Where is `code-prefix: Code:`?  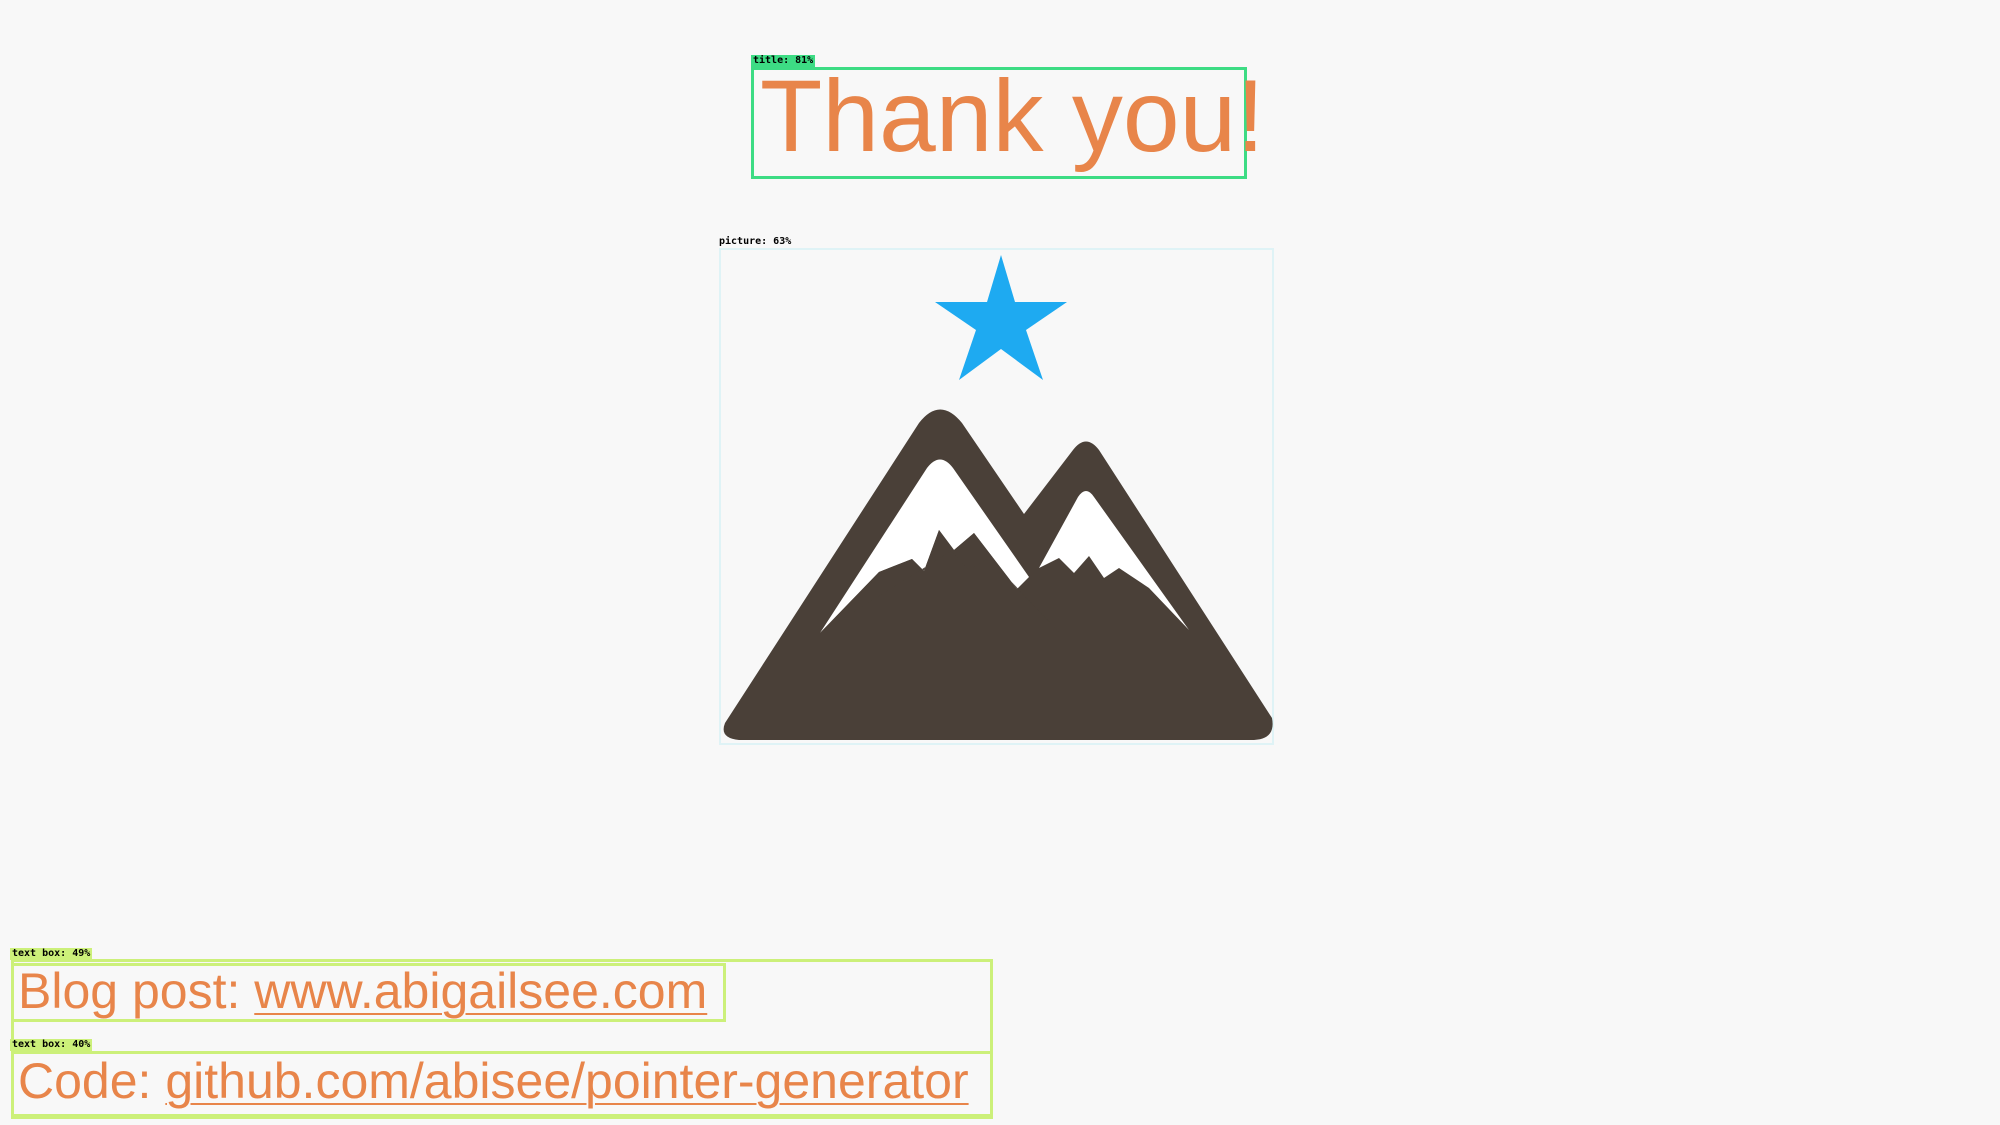
code-prefix: Code: is located at coordinates (92, 1081).